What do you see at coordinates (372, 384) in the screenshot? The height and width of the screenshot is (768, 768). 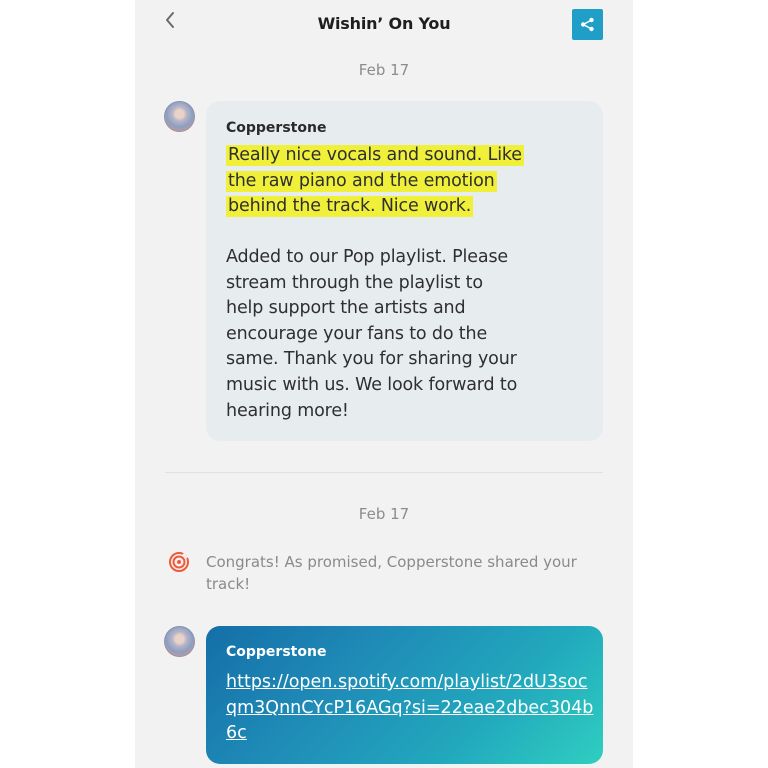 I see `body-line: music with us. We look forward to` at bounding box center [372, 384].